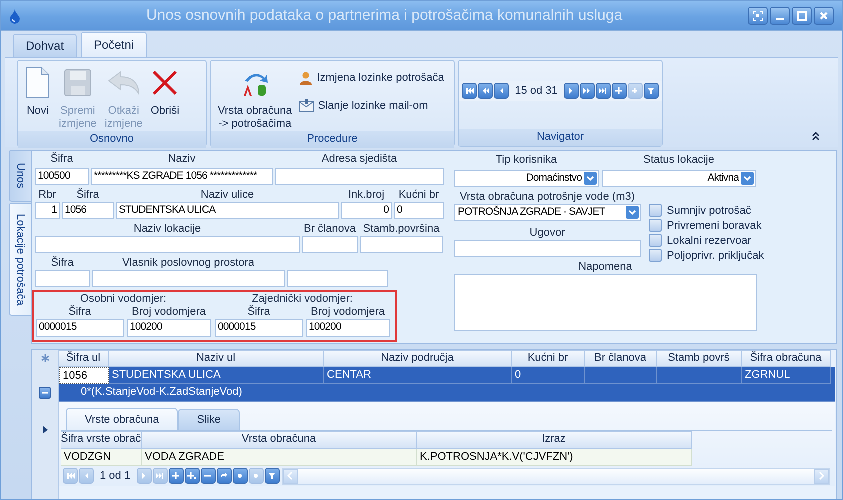 This screenshot has width=843, height=500. I want to click on record-position: 15 od 31, so click(536, 91).